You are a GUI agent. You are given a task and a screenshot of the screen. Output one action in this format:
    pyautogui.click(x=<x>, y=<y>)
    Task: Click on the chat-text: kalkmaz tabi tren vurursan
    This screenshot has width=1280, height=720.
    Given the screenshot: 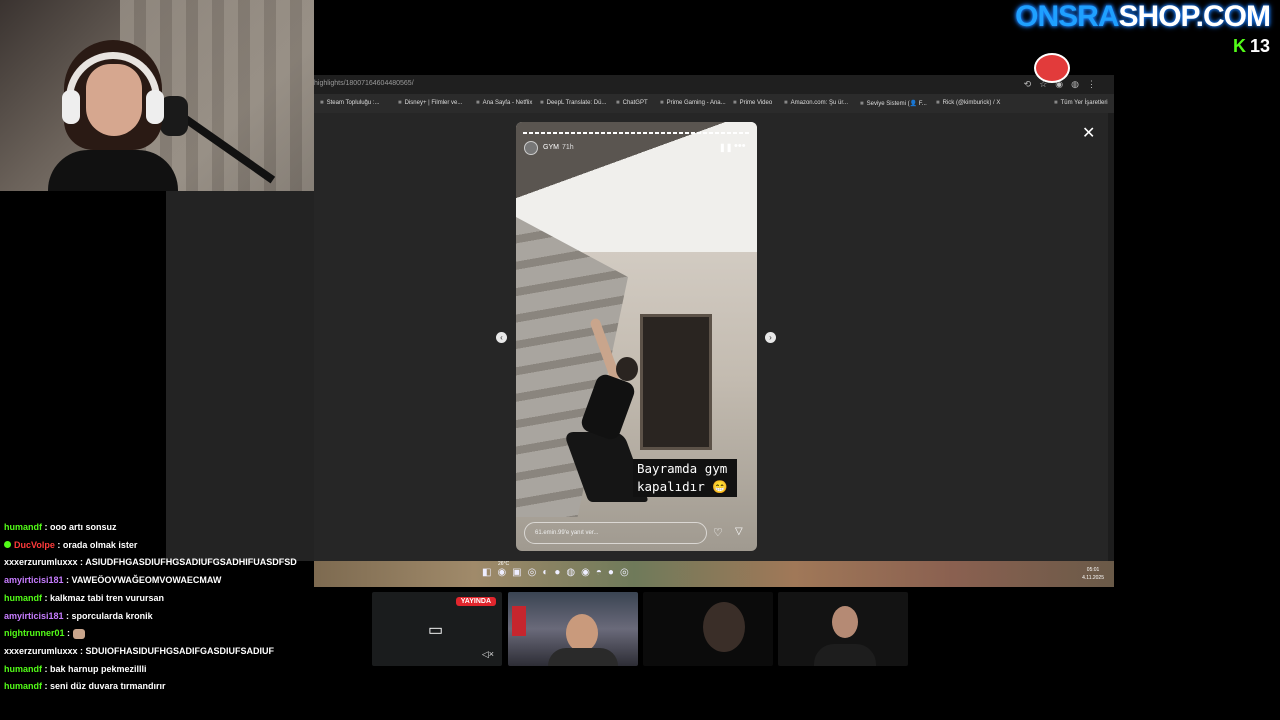 What is the action you would take?
    pyautogui.click(x=107, y=597)
    